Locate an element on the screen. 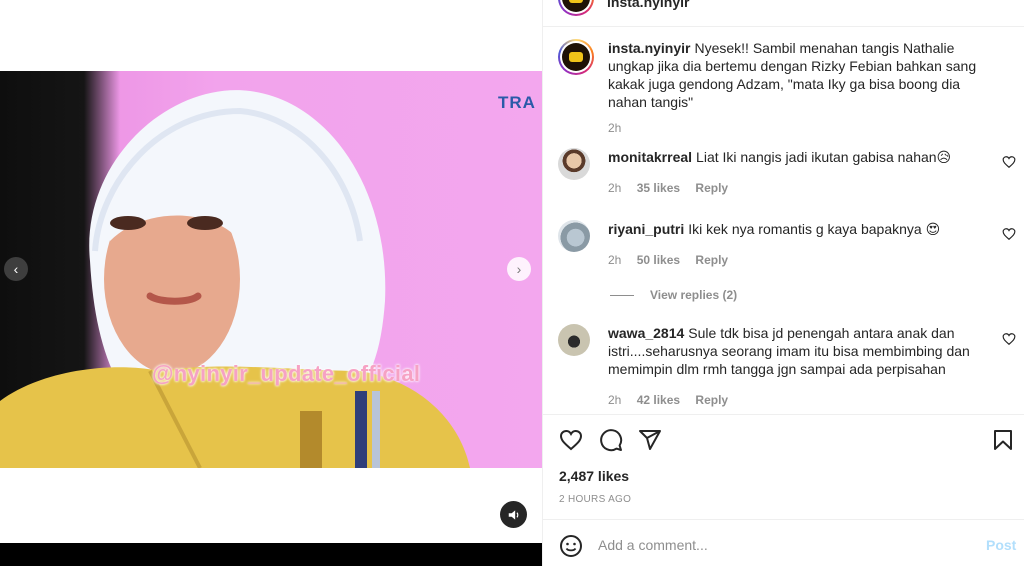  emoji-icon is located at coordinates (571, 546).